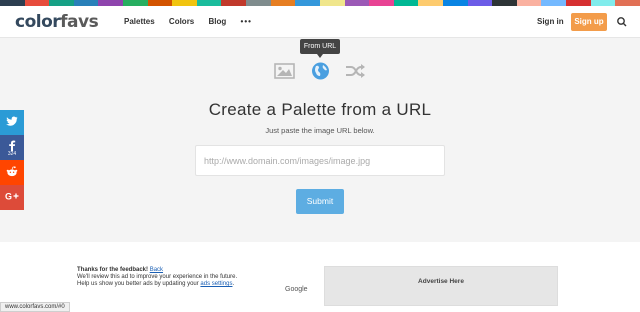 The width and height of the screenshot is (640, 312). I want to click on ad-feedback-period: ., so click(233, 284).